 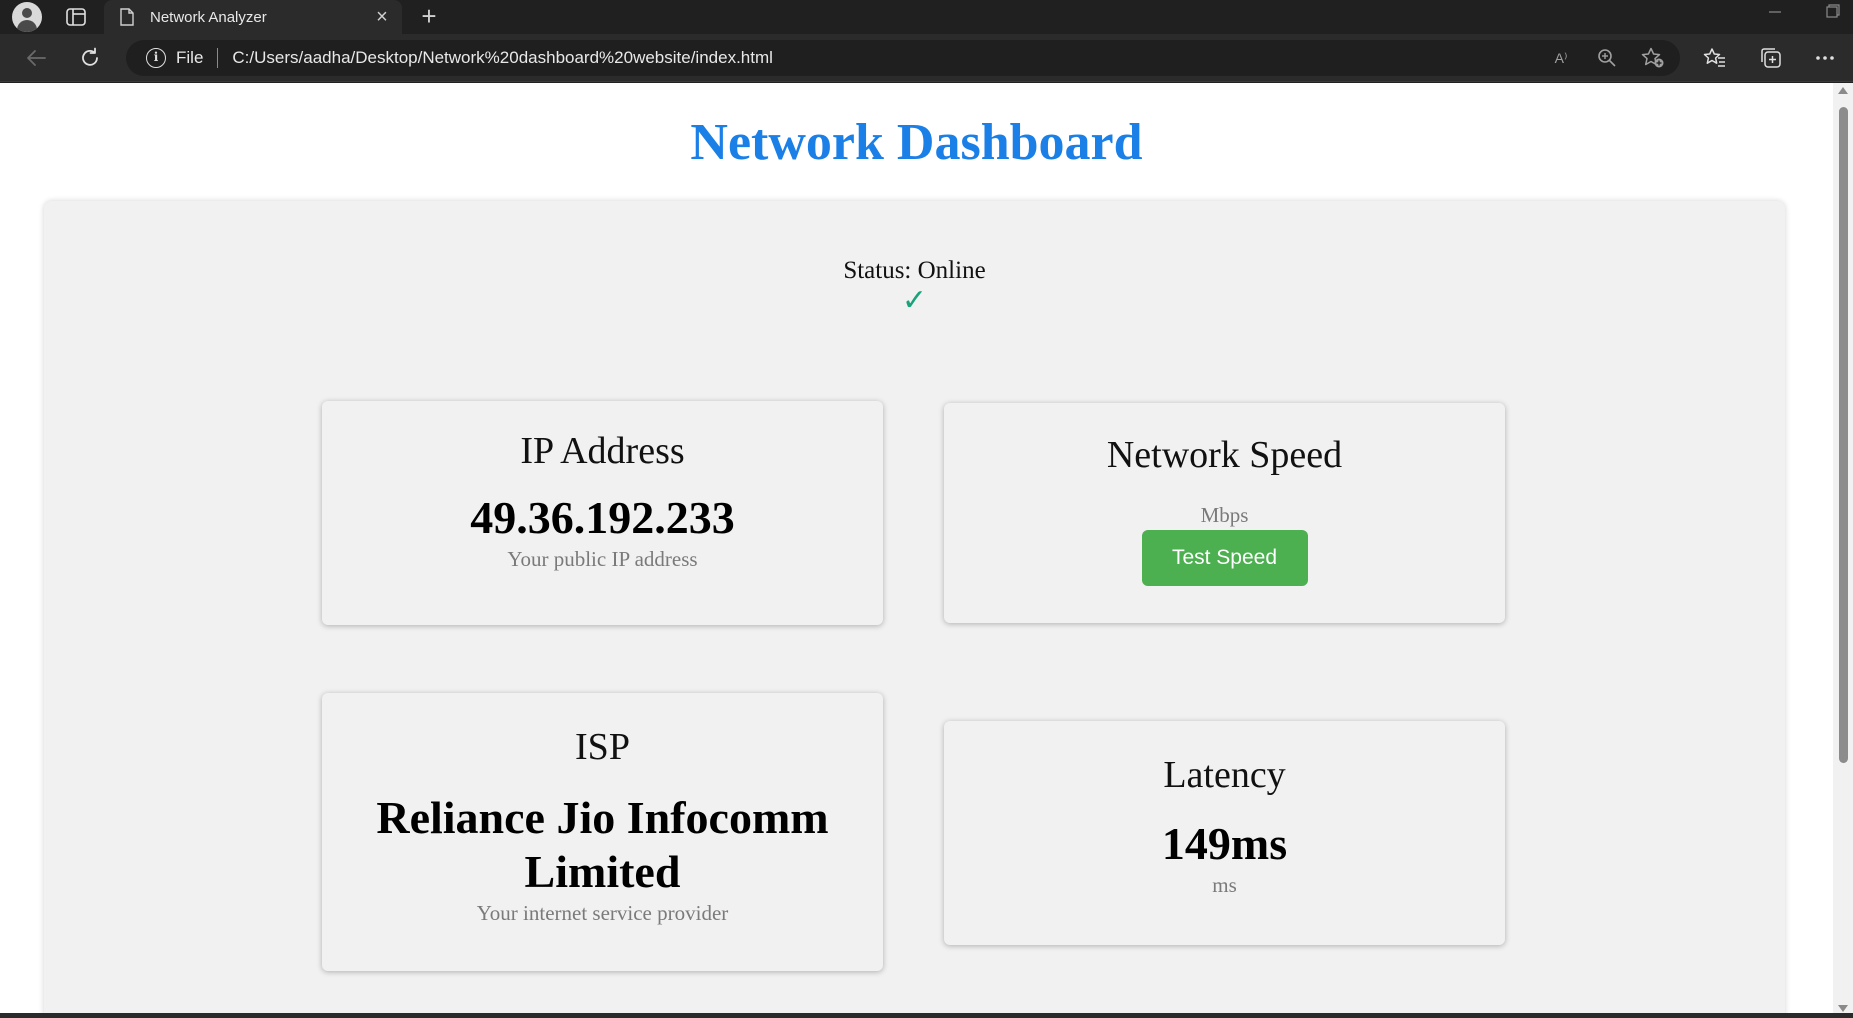 What do you see at coordinates (90, 58) in the screenshot?
I see `refresh-icon` at bounding box center [90, 58].